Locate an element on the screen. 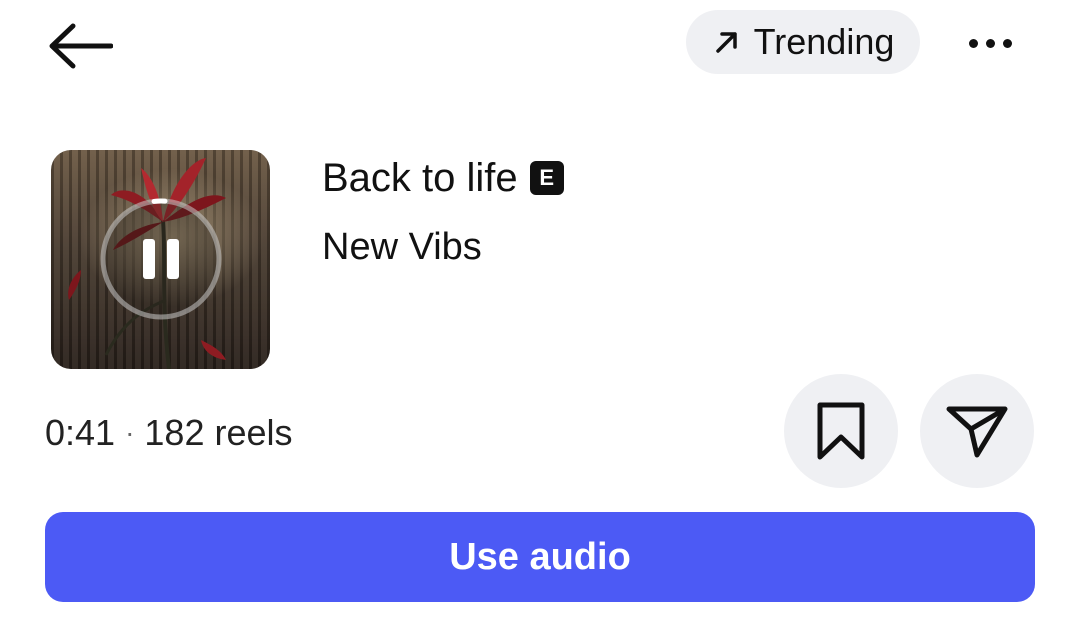 The image size is (1080, 643). save-audio-button is located at coordinates (841, 431).